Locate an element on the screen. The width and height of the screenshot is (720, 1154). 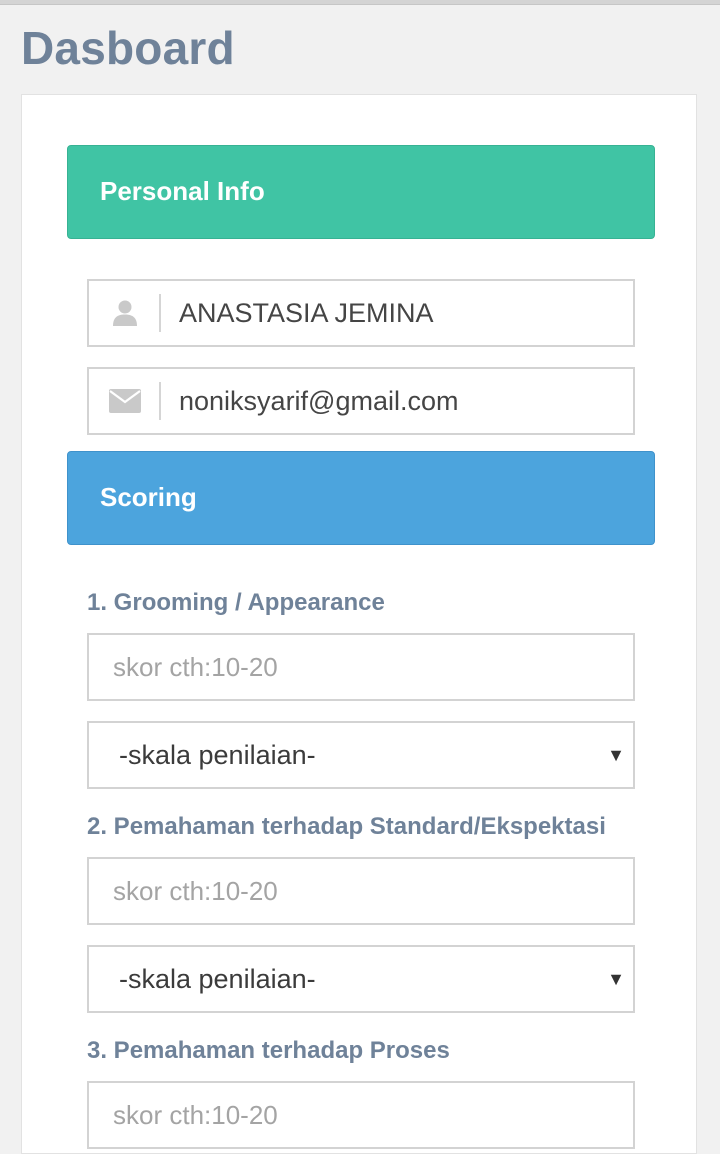
question-label-1: 1. Grooming / Appearance is located at coordinates (236, 602).